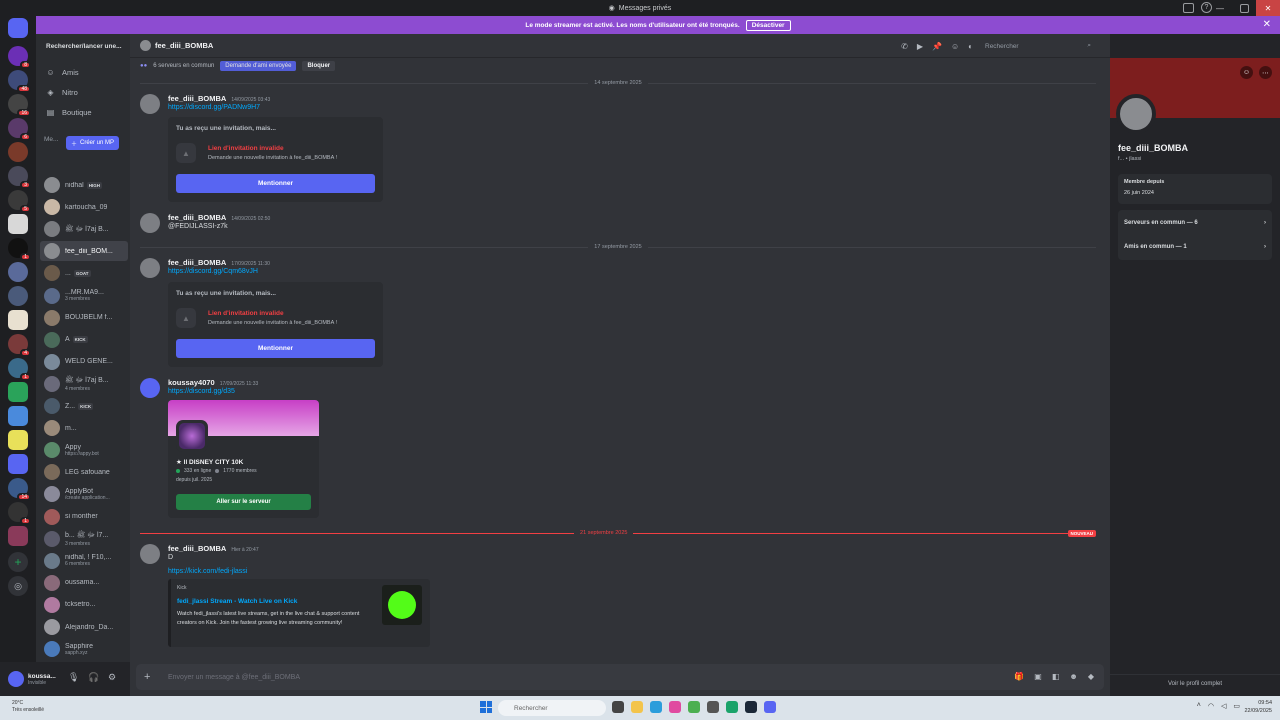  Describe the element at coordinates (937, 46) in the screenshot. I see `pin-icon: 📌` at that location.